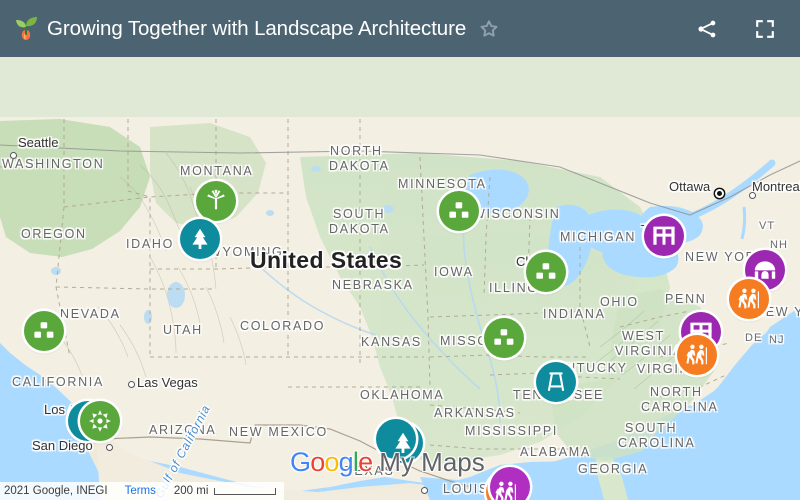 The width and height of the screenshot is (800, 500). I want to click on swing-icon, so click(556, 382).